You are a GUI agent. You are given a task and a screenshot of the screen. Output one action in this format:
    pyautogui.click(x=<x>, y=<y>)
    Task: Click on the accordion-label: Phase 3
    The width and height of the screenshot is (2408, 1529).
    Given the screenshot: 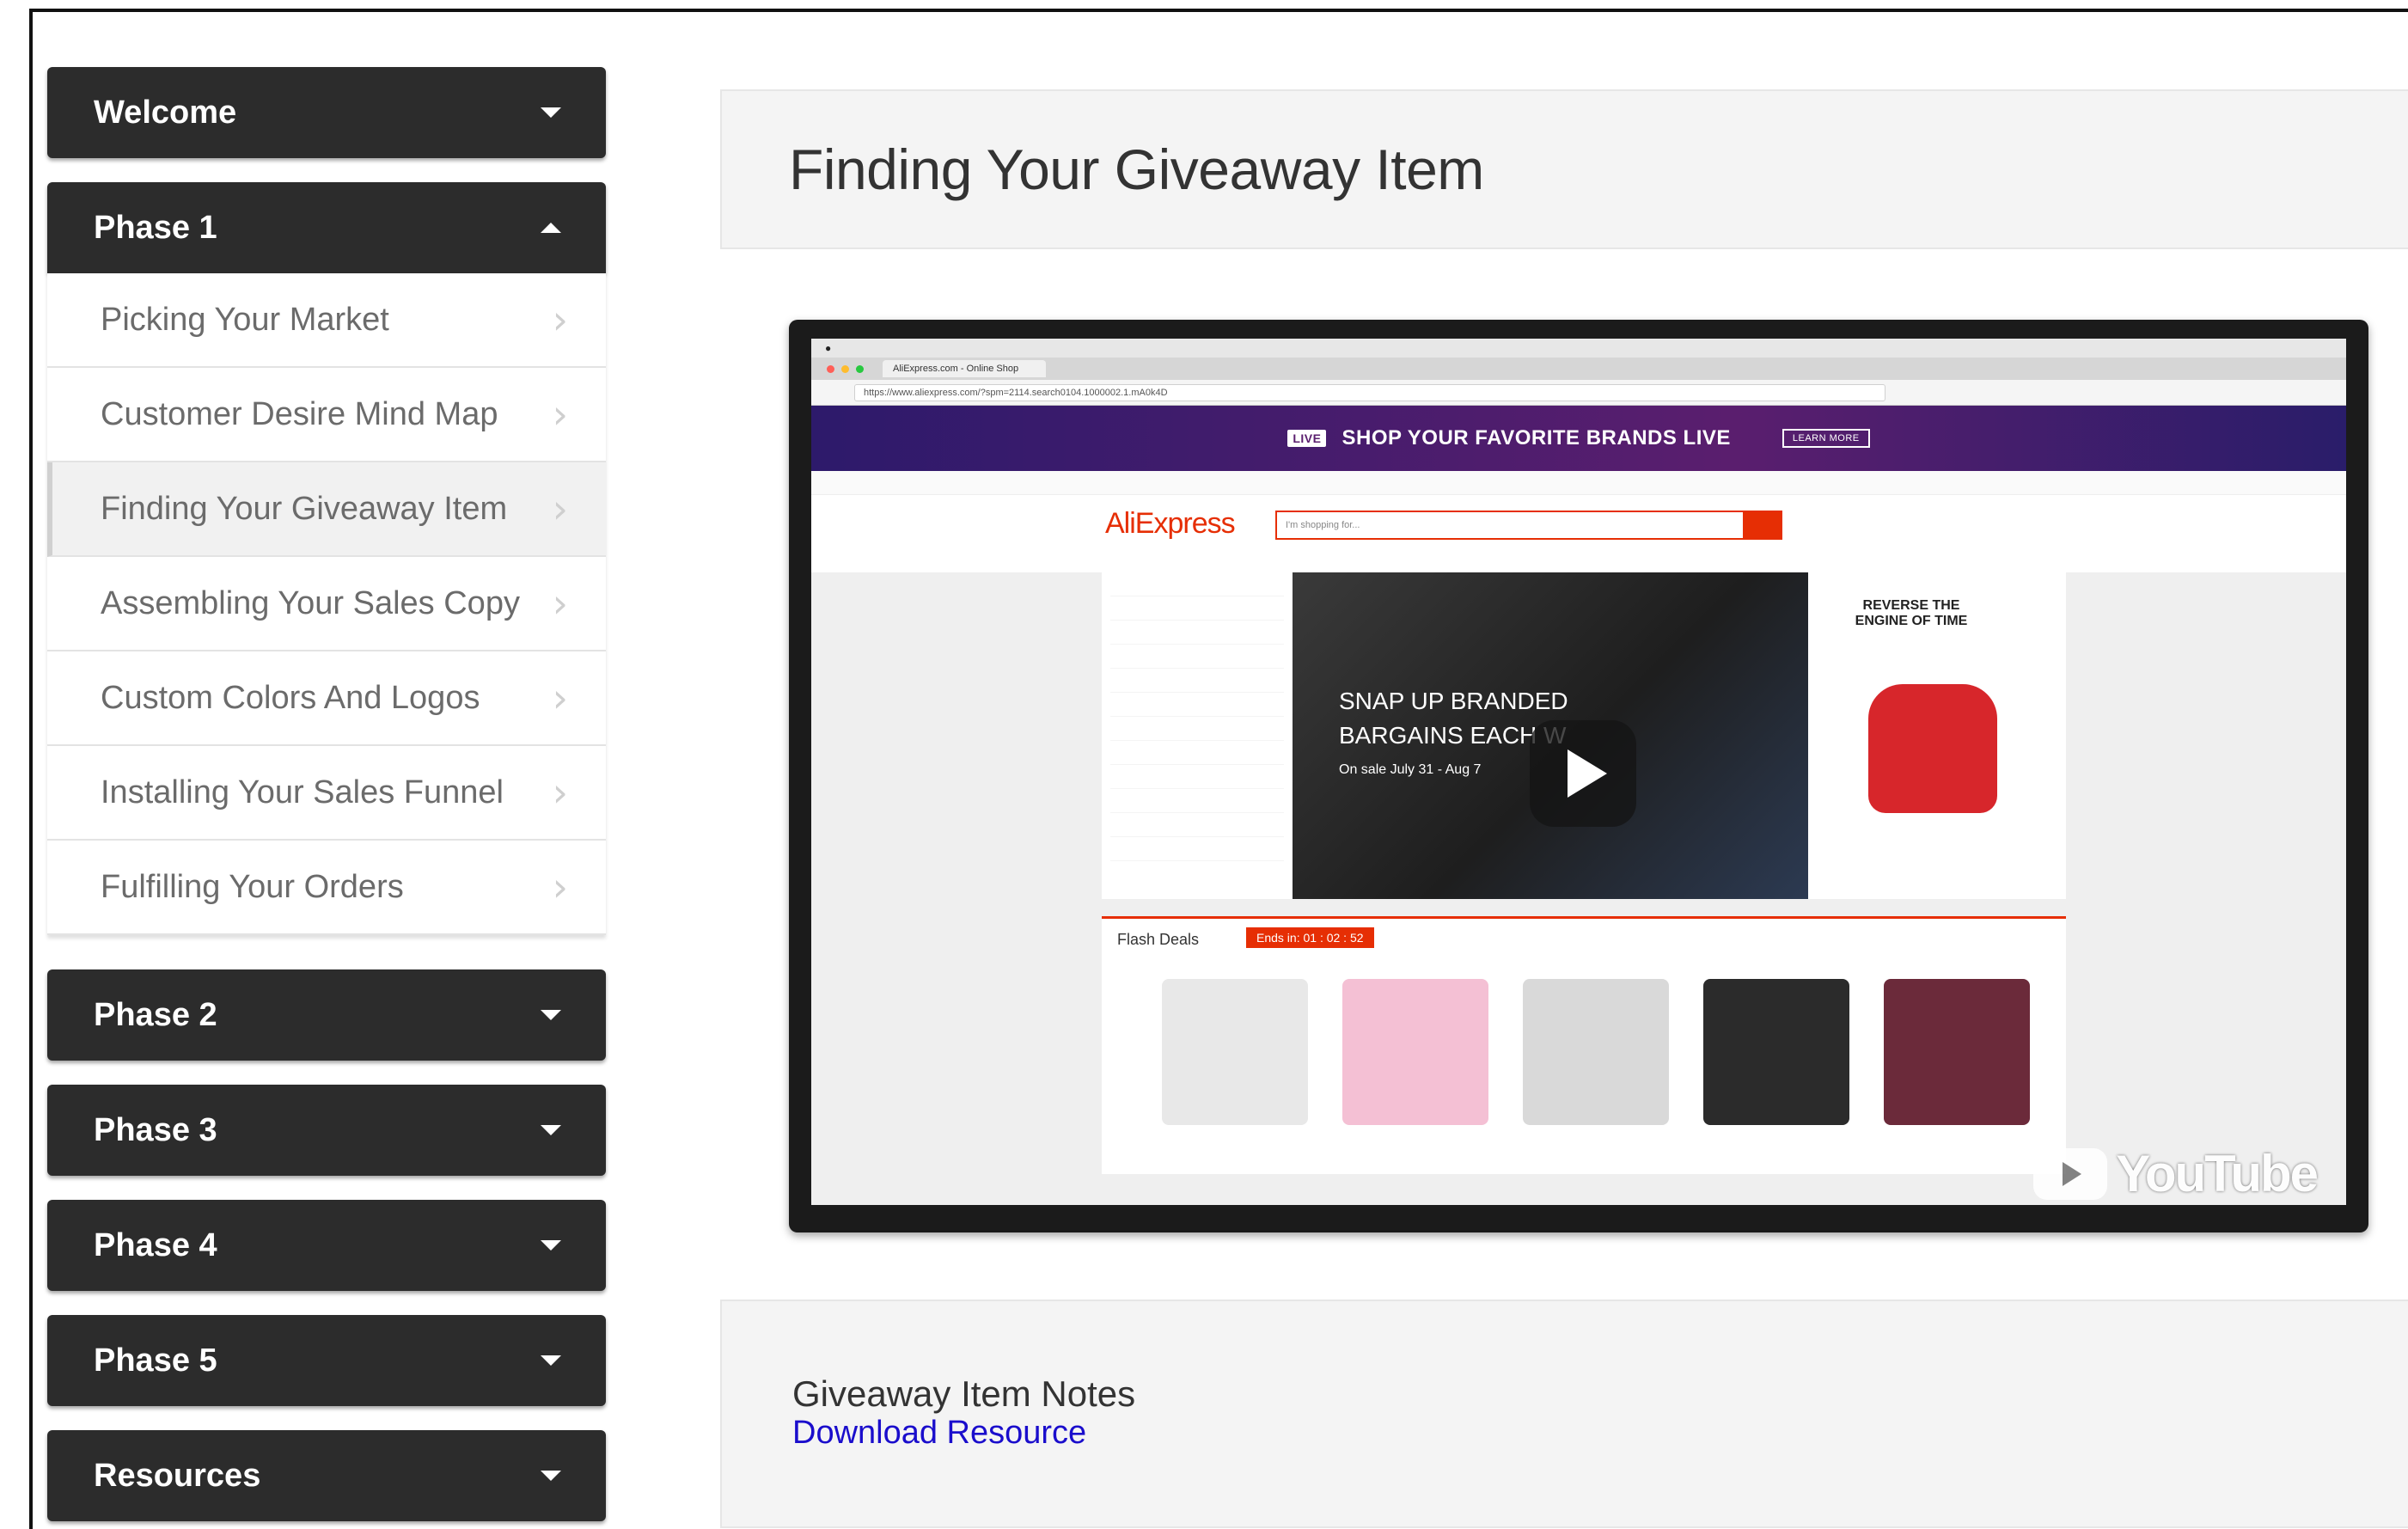 What is the action you would take?
    pyautogui.click(x=155, y=1129)
    